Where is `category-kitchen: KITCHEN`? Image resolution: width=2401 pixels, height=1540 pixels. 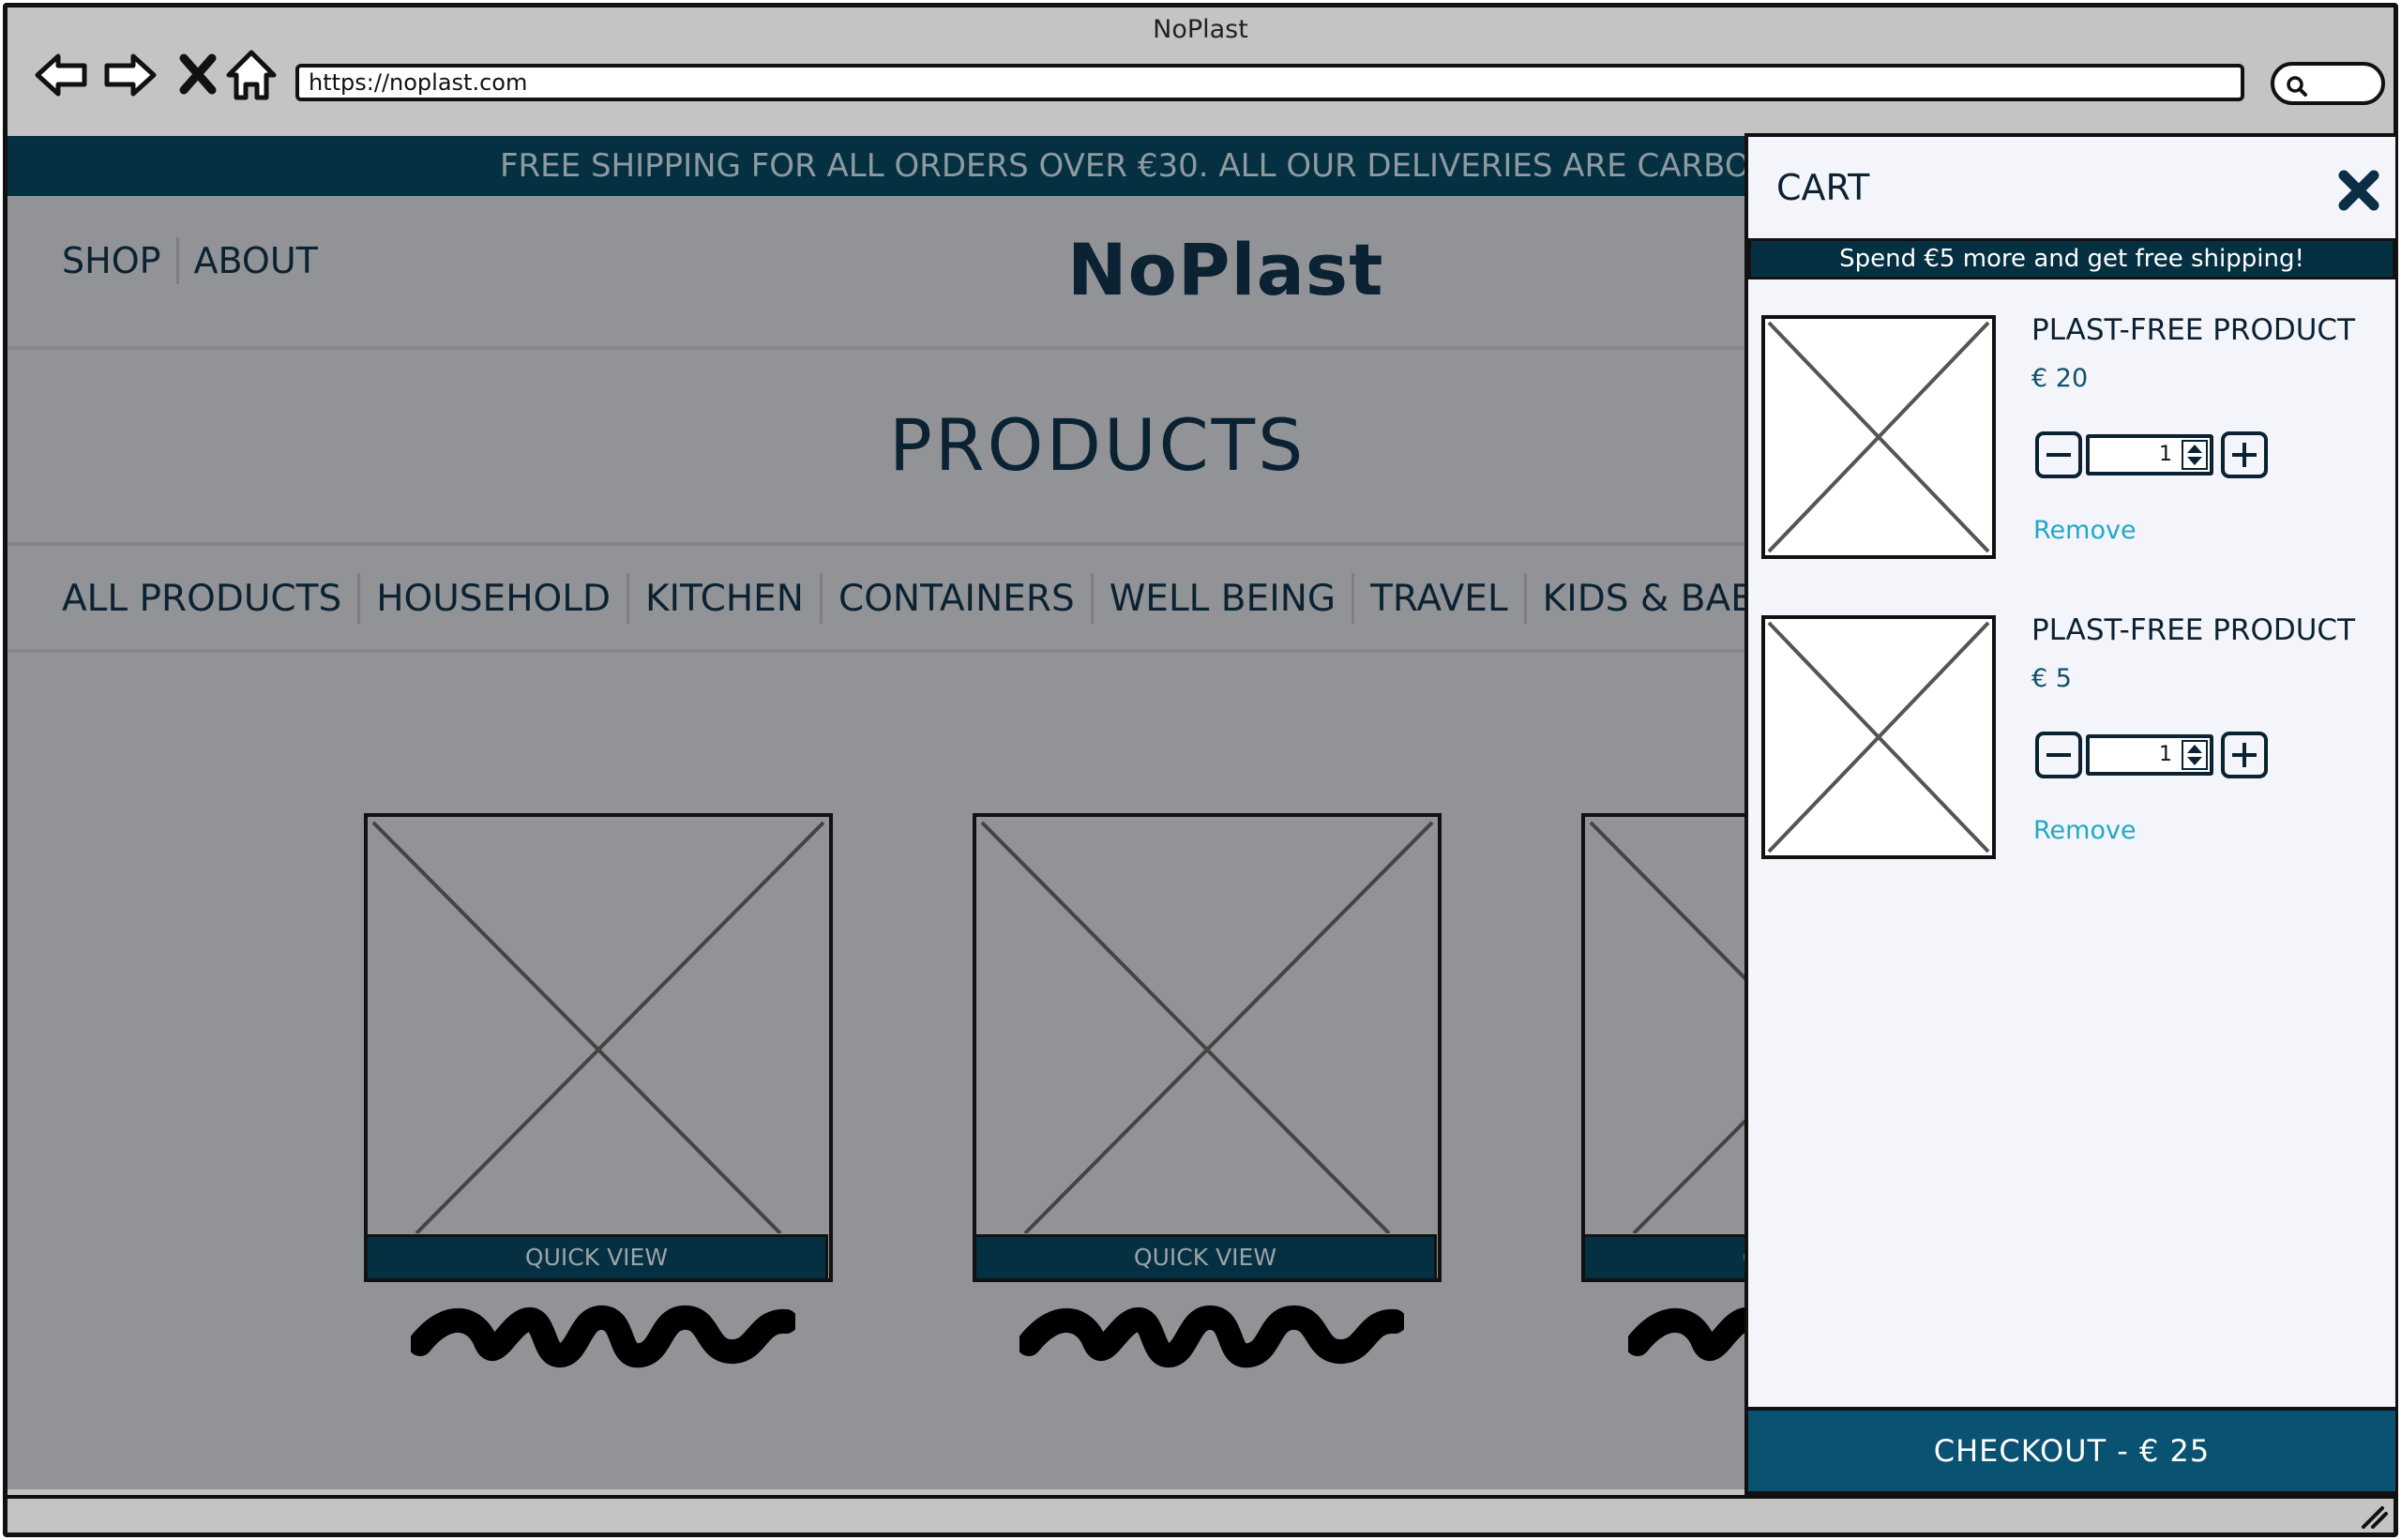
category-kitchen: KITCHEN is located at coordinates (724, 599).